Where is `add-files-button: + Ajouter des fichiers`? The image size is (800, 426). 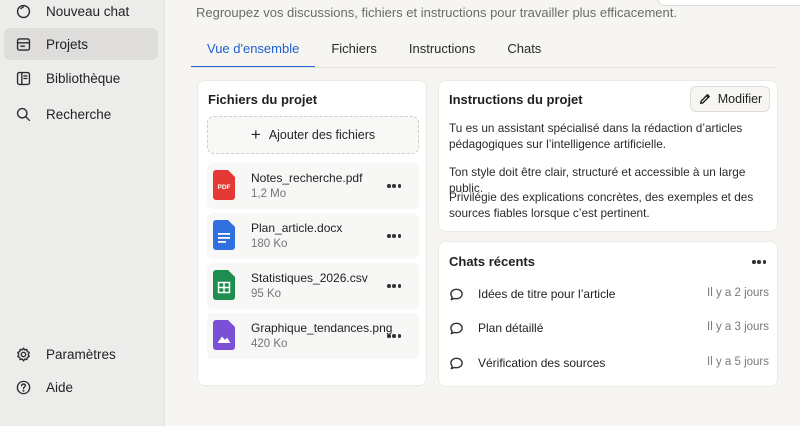 add-files-button: + Ajouter des fichiers is located at coordinates (313, 135).